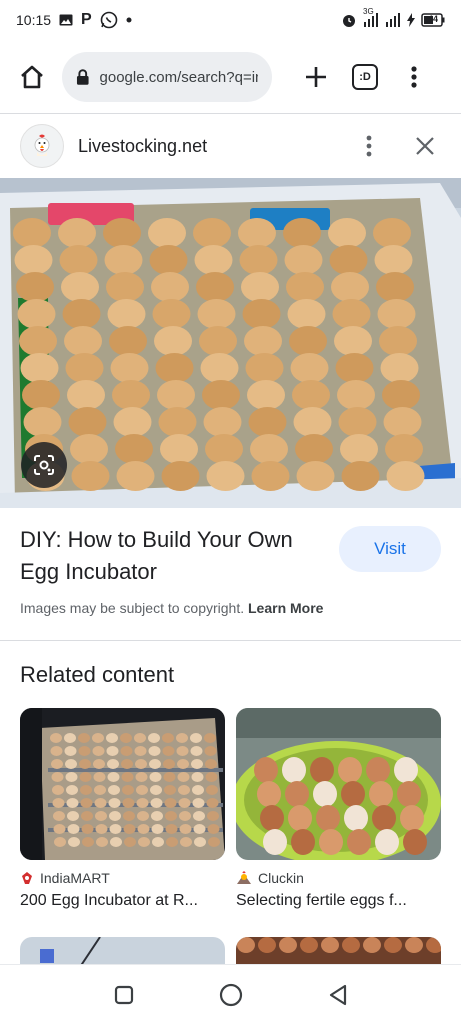 This screenshot has height=1024, width=461. Describe the element at coordinates (32, 77) in the screenshot. I see `home-button` at that location.